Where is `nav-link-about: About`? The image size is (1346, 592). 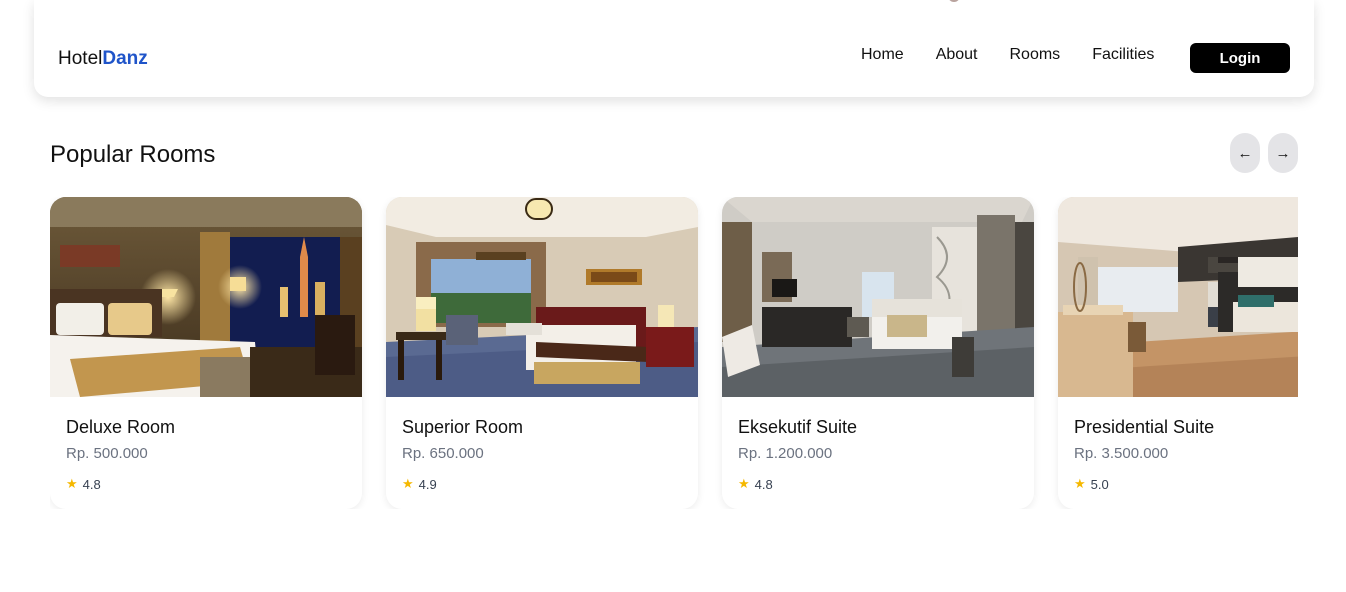 nav-link-about: About is located at coordinates (957, 55).